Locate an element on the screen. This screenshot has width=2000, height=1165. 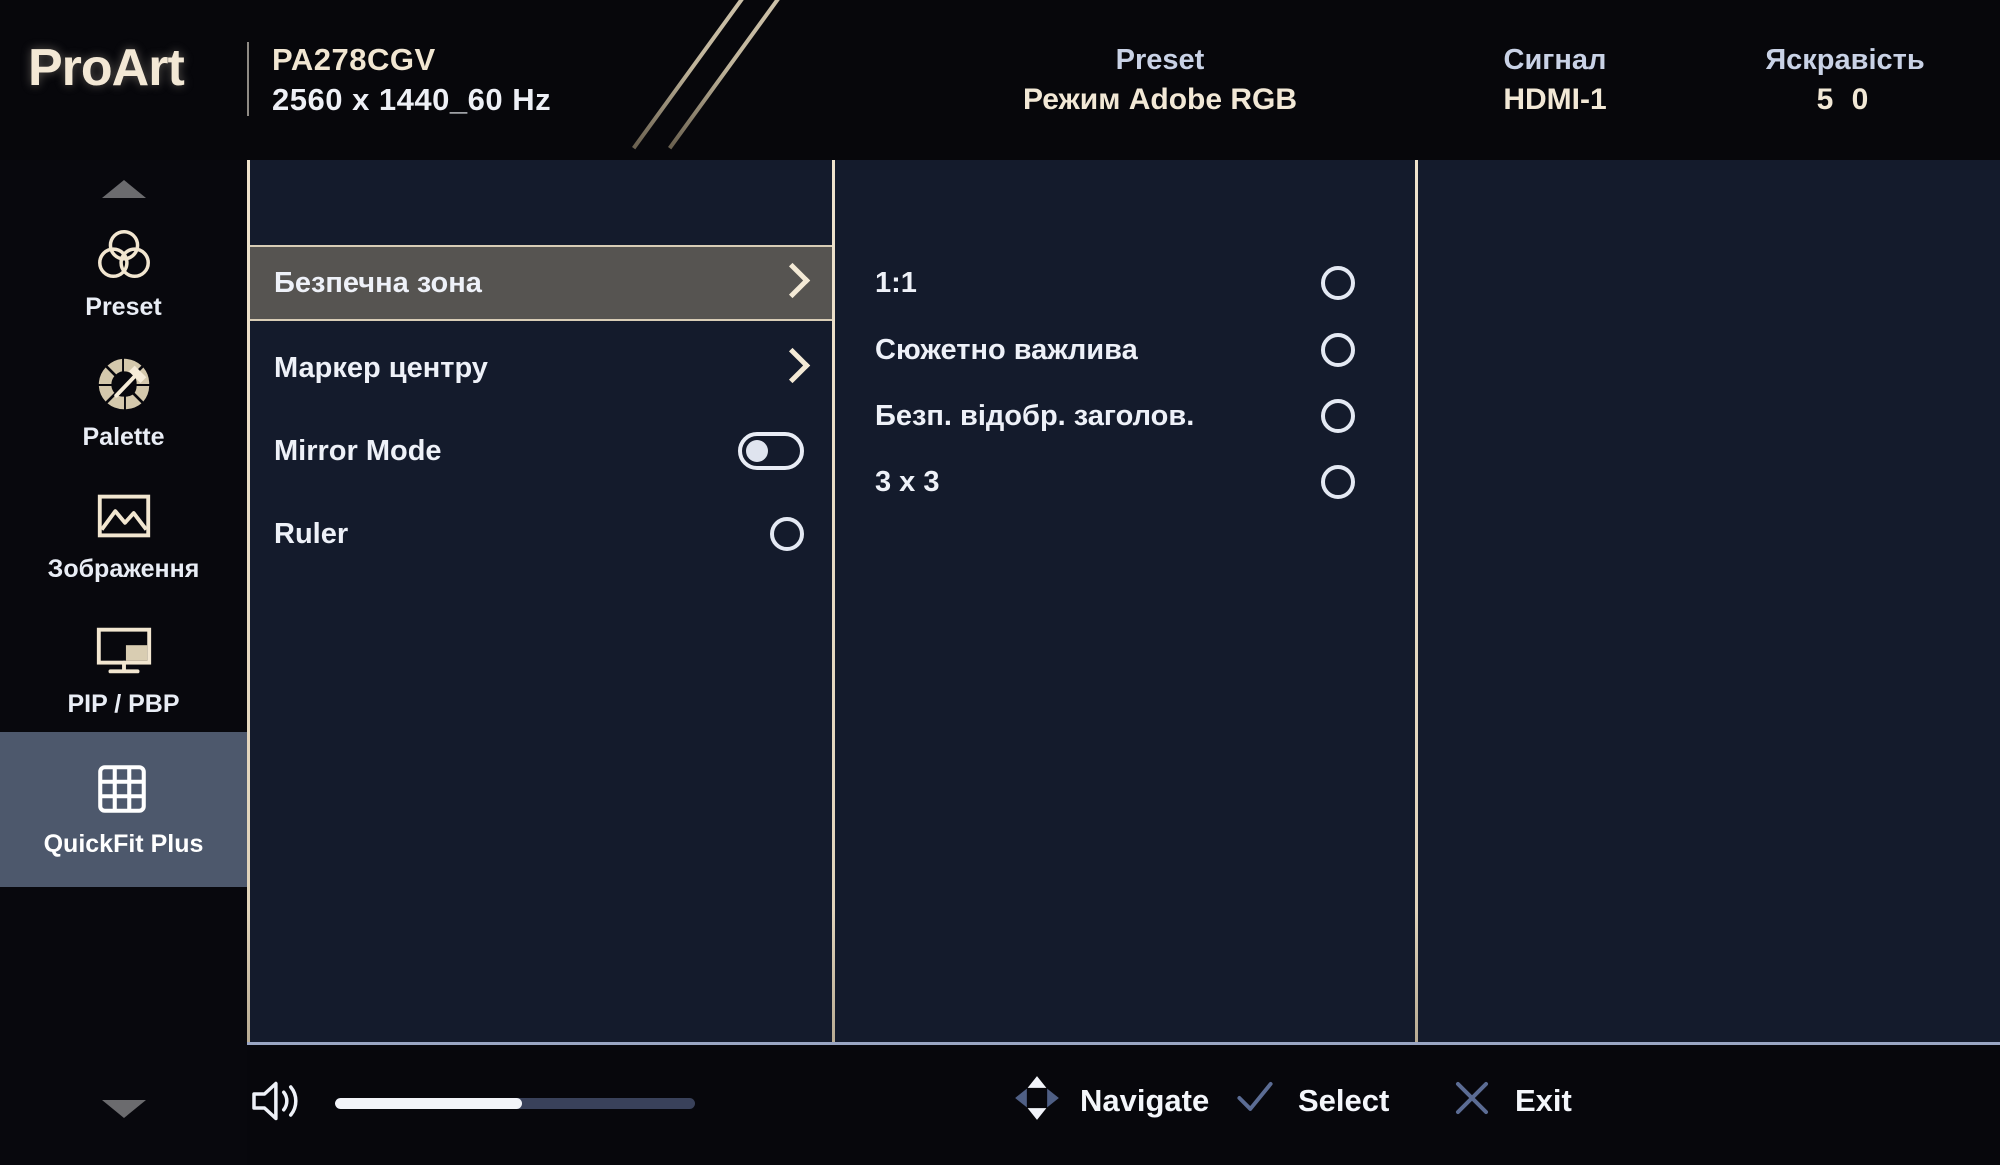
option-item-action-safe: Сюжетно важлива is located at coordinates (1125, 350).